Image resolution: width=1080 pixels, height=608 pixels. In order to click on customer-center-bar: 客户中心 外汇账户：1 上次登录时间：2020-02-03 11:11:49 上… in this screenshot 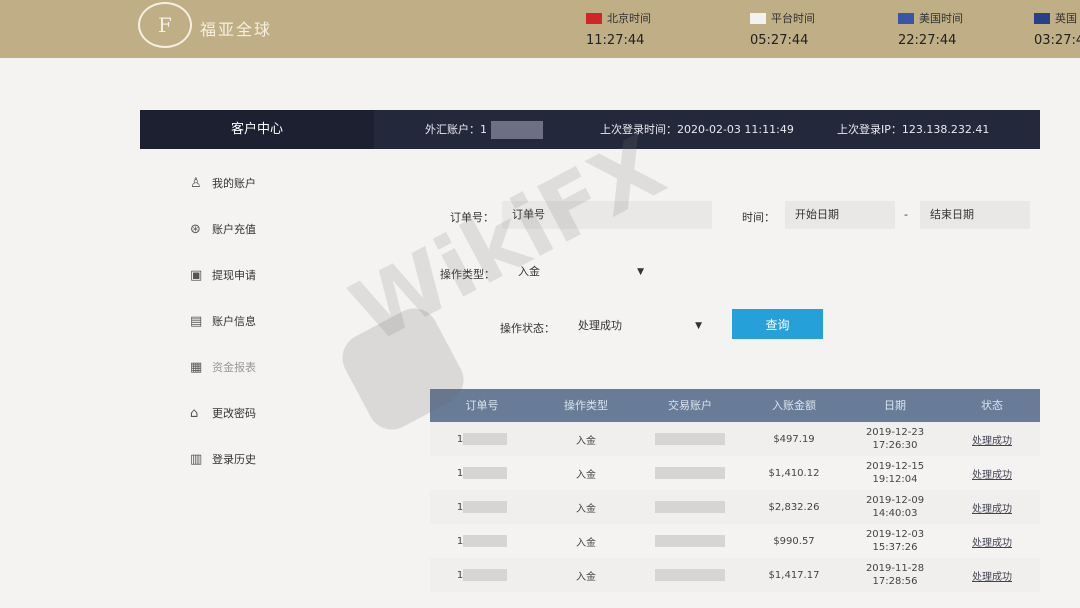, I will do `click(590, 129)`.